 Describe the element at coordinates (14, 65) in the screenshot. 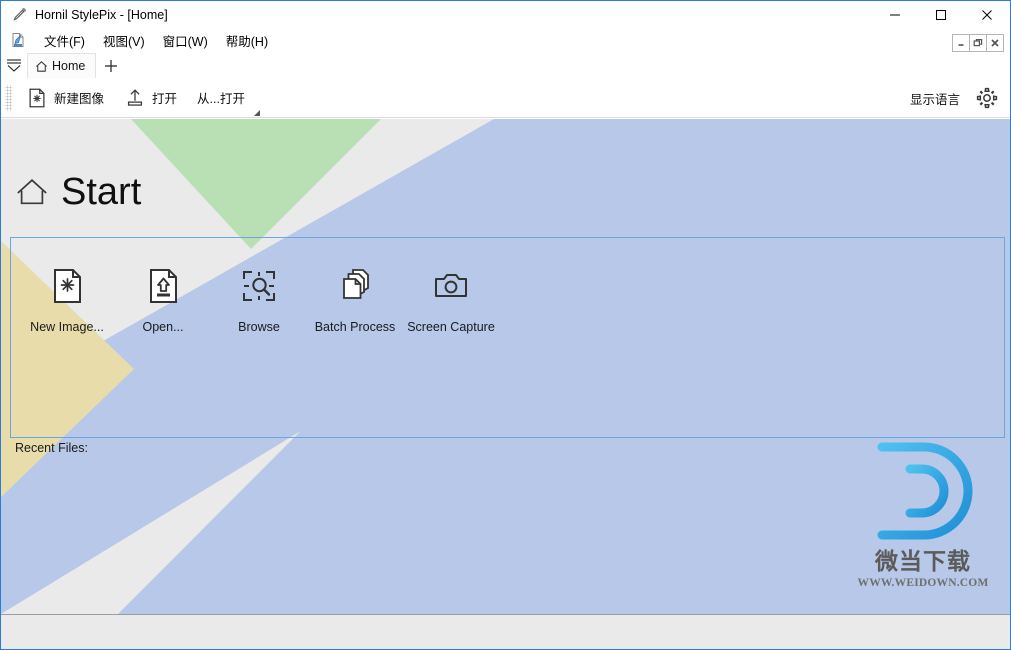

I see `tab-list-dropdown-icon` at that location.